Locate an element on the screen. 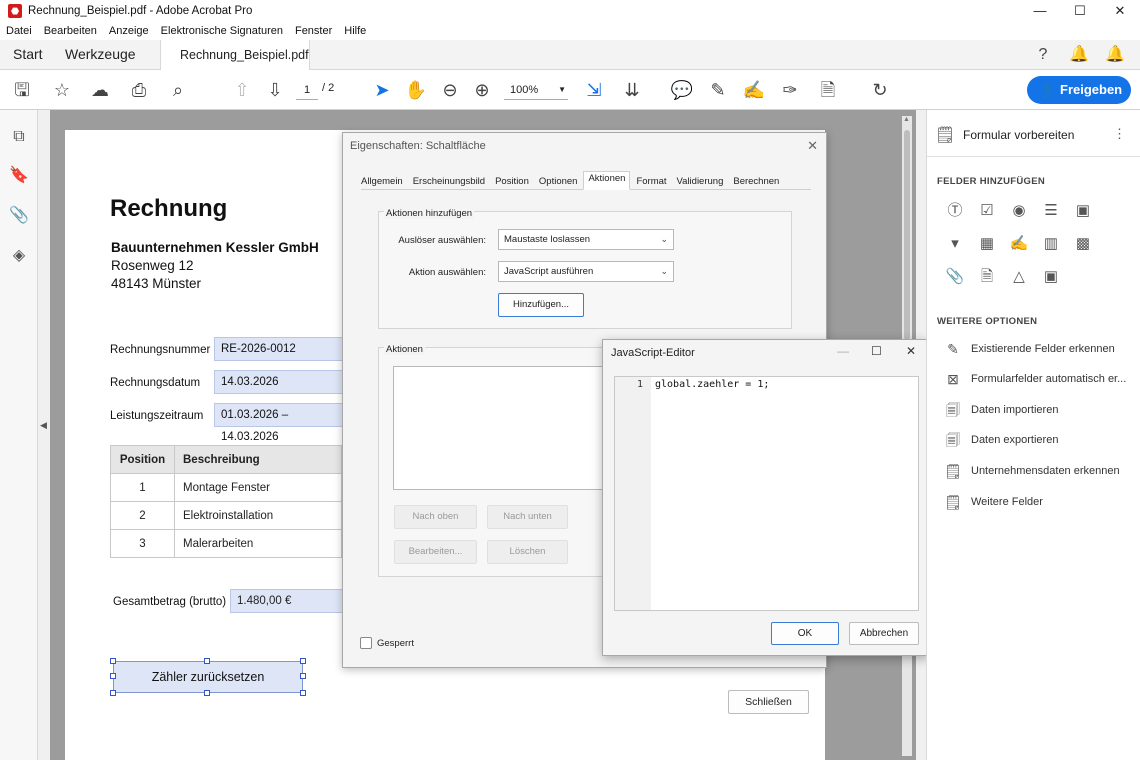 This screenshot has height=760, width=1140. document-field-icon: 🗎 is located at coordinates (987, 277).